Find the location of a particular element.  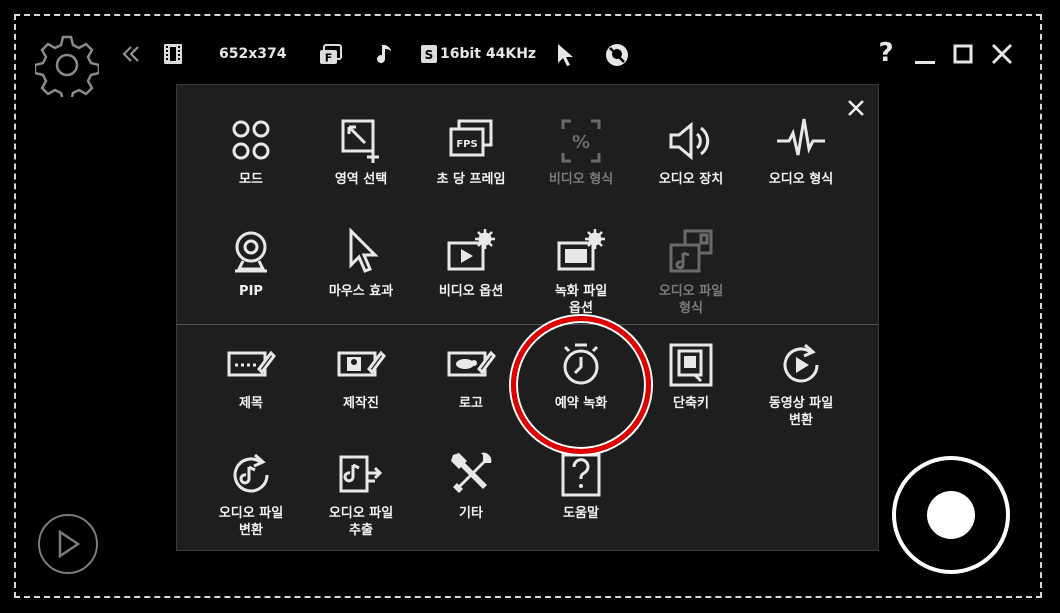

fps-icon: FPS is located at coordinates (471, 138).